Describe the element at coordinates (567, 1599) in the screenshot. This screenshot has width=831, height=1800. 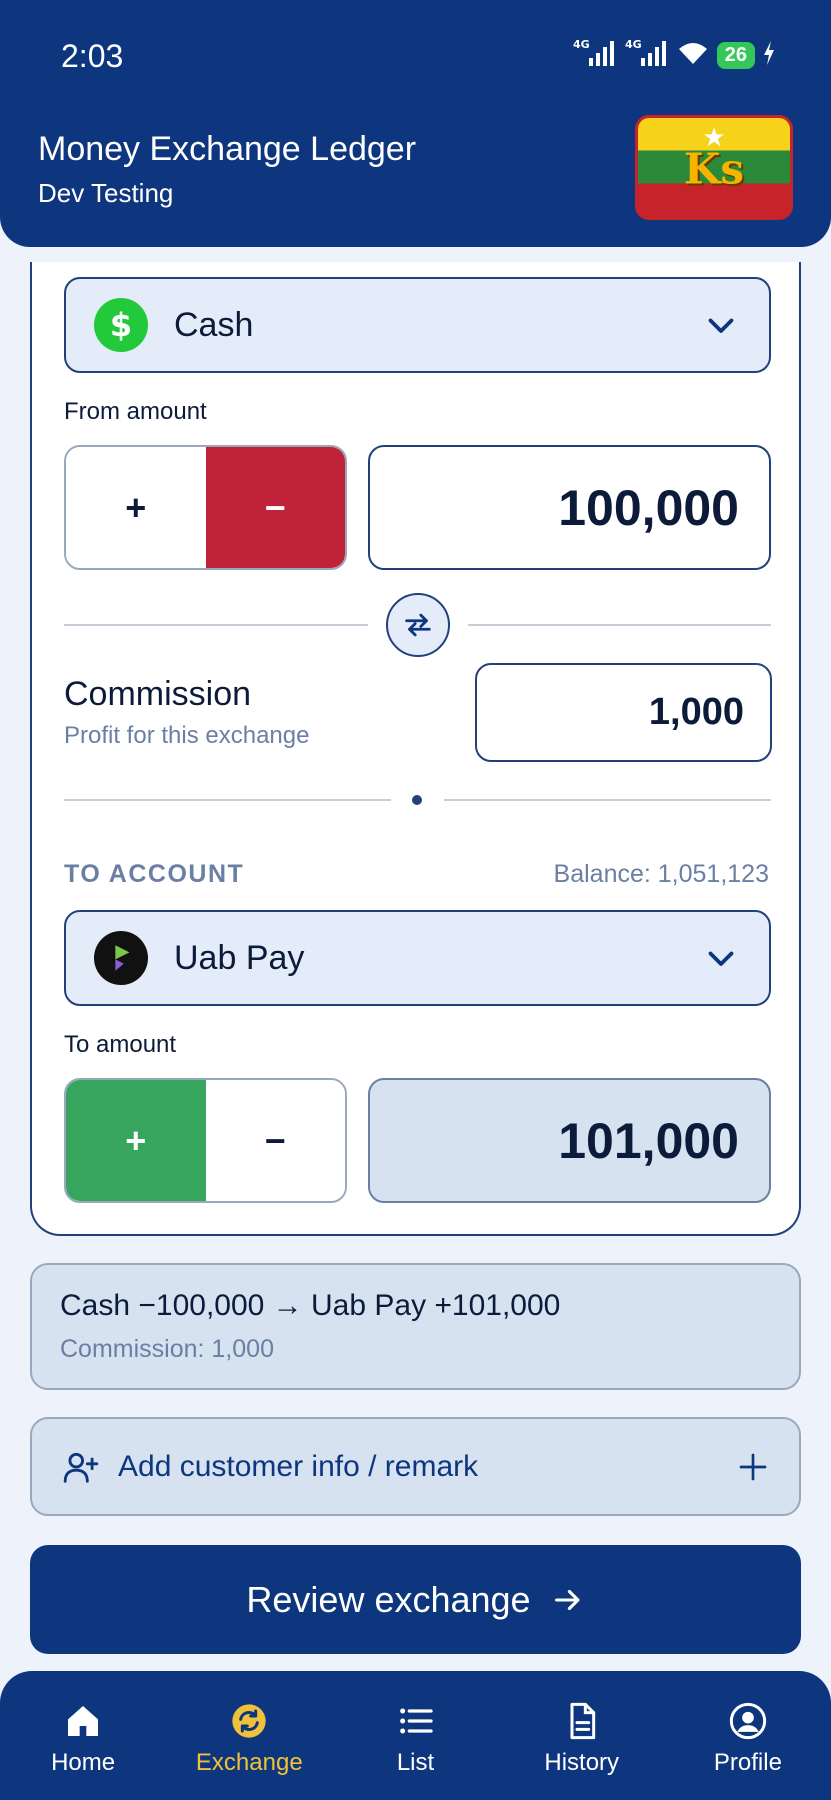
I see `arrow-right-icon` at that location.